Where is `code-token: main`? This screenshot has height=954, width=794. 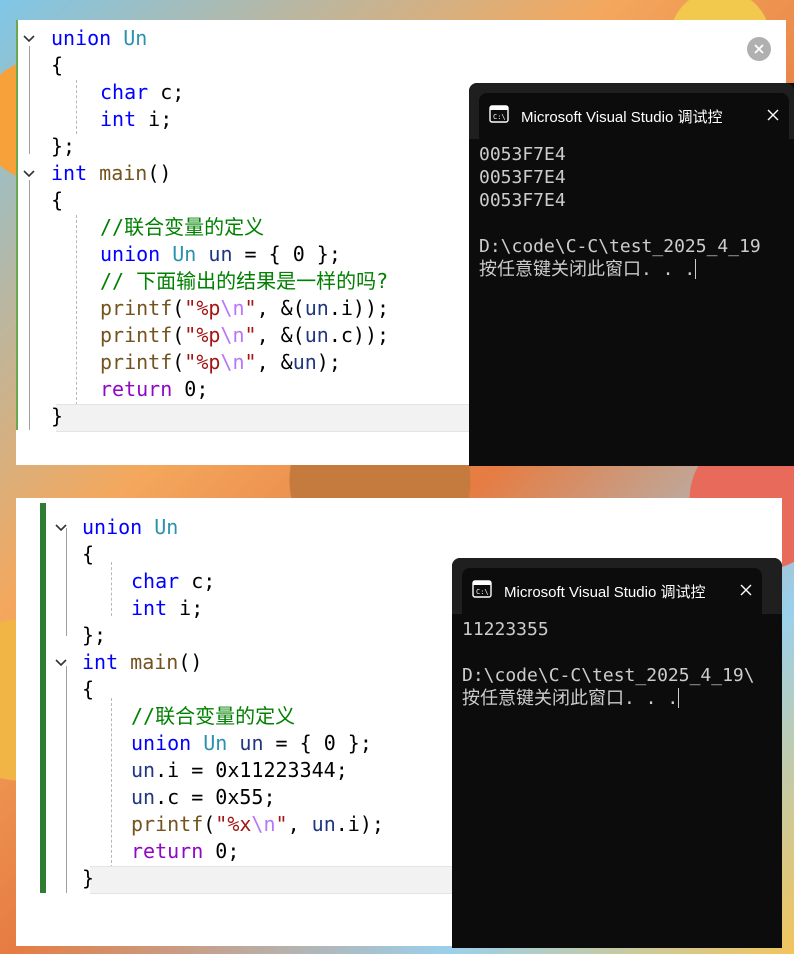 code-token: main is located at coordinates (123, 173).